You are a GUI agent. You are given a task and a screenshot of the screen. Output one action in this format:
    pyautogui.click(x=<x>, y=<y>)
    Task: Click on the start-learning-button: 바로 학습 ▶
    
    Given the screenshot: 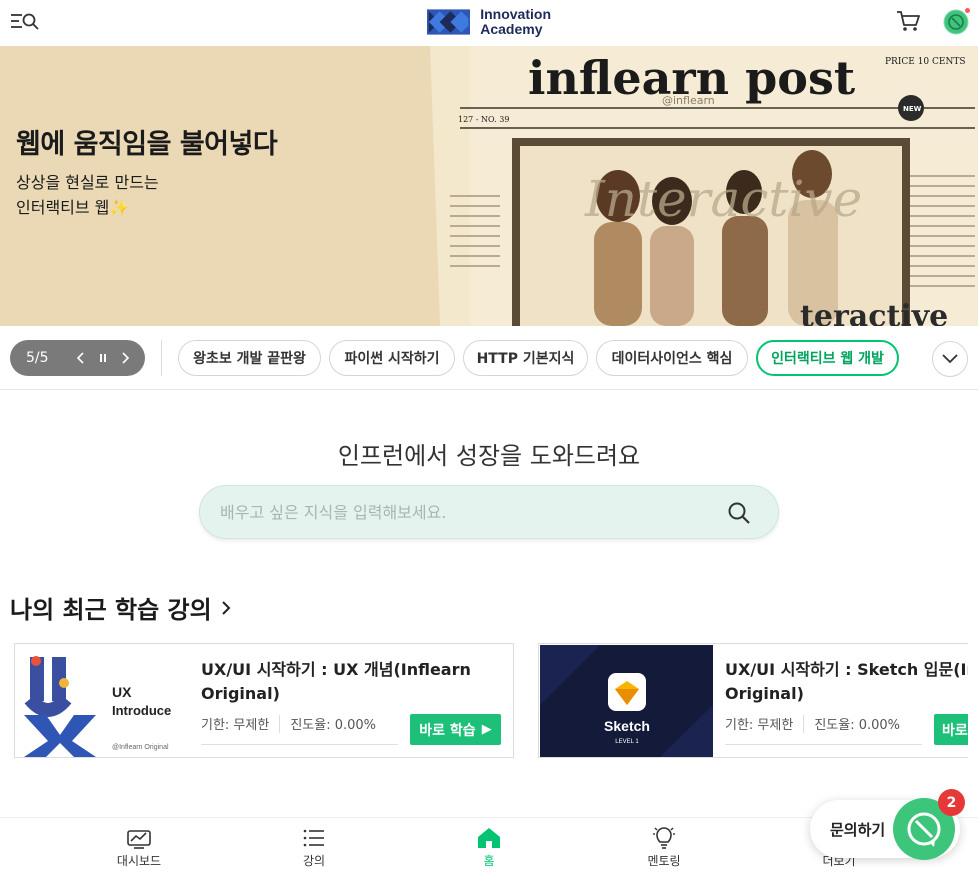 What is the action you would take?
    pyautogui.click(x=455, y=729)
    